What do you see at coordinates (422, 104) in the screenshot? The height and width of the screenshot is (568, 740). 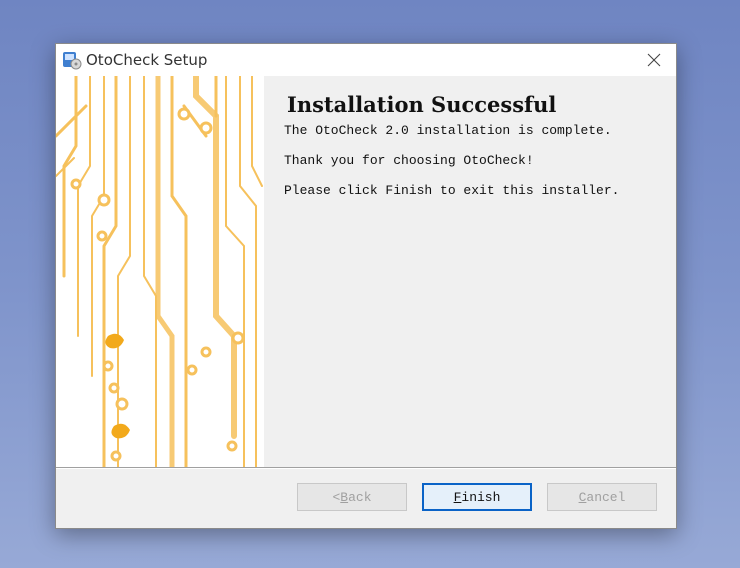 I see `page-heading: Installation Successful` at bounding box center [422, 104].